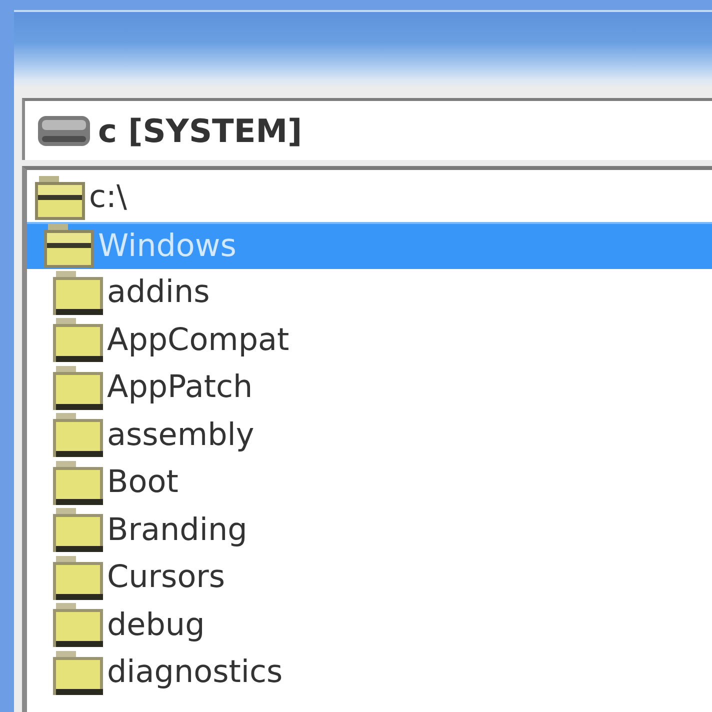 Image resolution: width=712 pixels, height=712 pixels. Describe the element at coordinates (367, 129) in the screenshot. I see `drive-dropdown: c [SYSTEM]` at that location.